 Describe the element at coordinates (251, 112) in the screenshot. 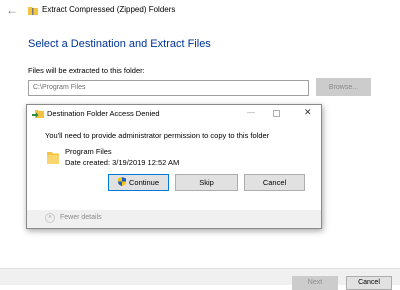

I see `minimize-icon: —` at that location.